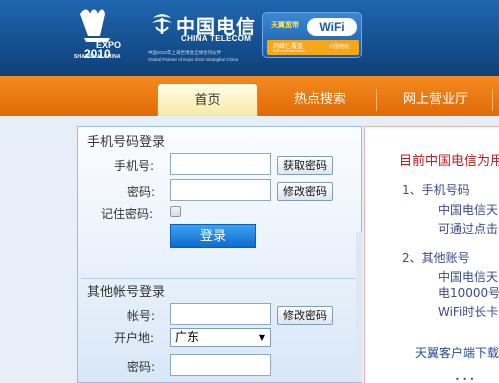  Describe the element at coordinates (436, 190) in the screenshot. I see `info-item1-head: 1、手机号码` at that location.